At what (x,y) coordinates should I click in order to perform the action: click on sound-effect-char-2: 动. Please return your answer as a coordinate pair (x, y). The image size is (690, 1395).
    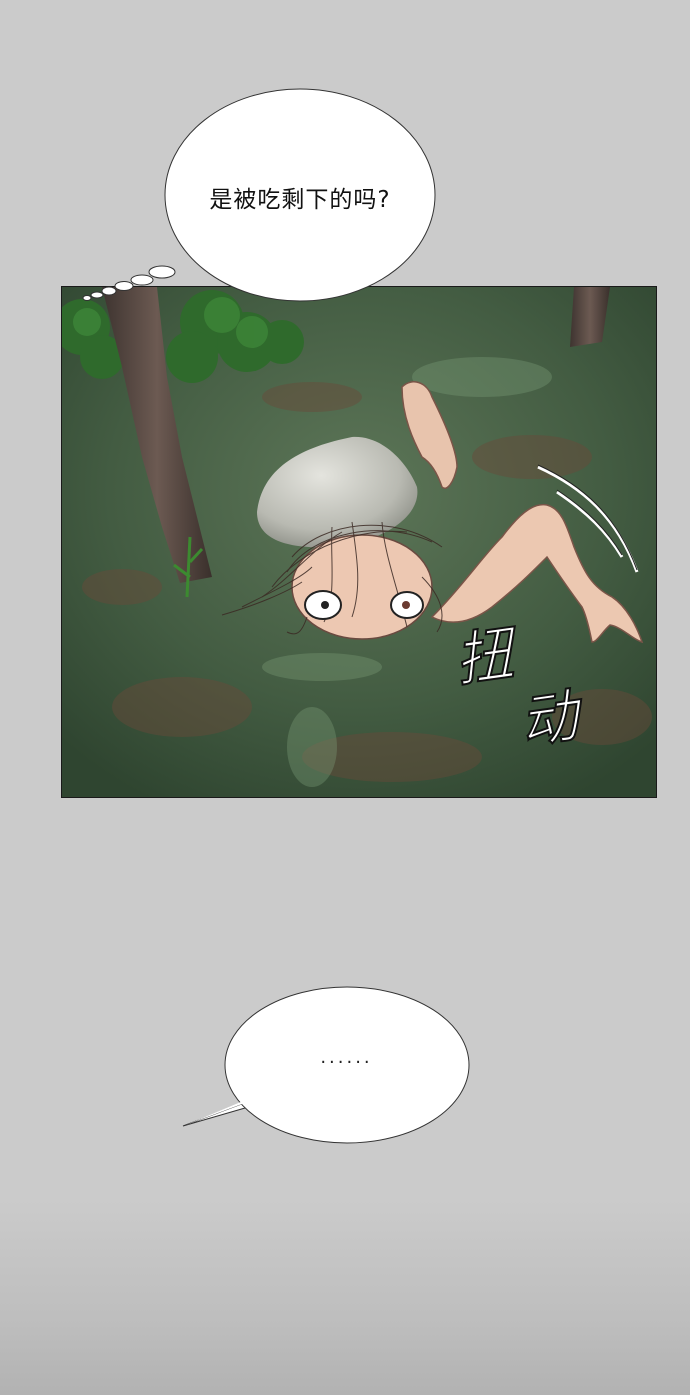
    Looking at the image, I should click on (549, 718).